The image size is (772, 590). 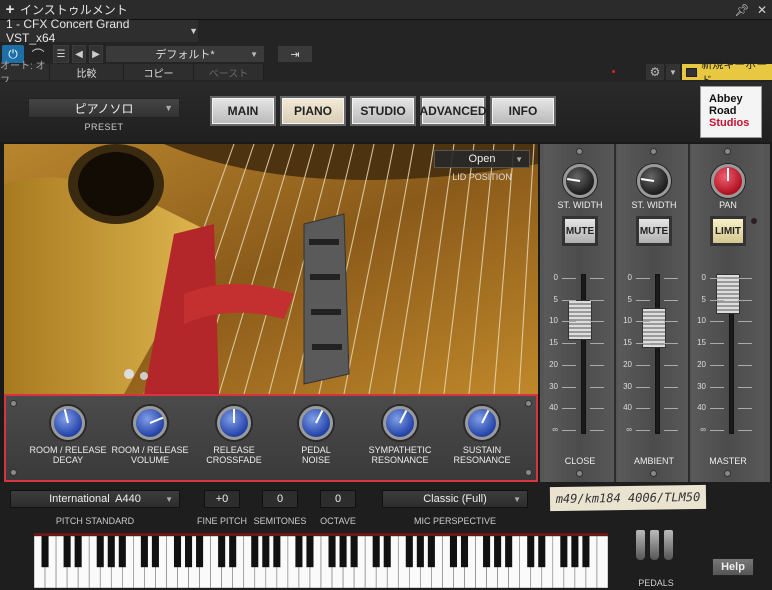 What do you see at coordinates (222, 499) in the screenshot?
I see `fine-pitch-field: +0` at bounding box center [222, 499].